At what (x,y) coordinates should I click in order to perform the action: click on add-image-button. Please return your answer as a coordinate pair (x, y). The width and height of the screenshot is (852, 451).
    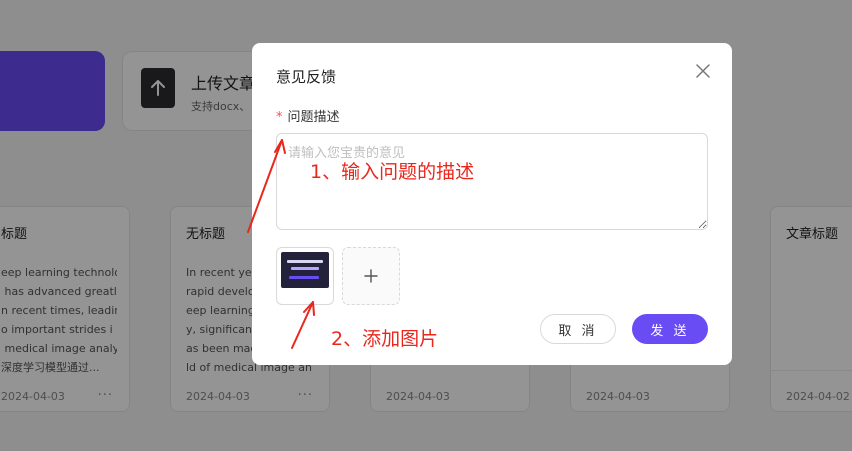
    Looking at the image, I should click on (371, 276).